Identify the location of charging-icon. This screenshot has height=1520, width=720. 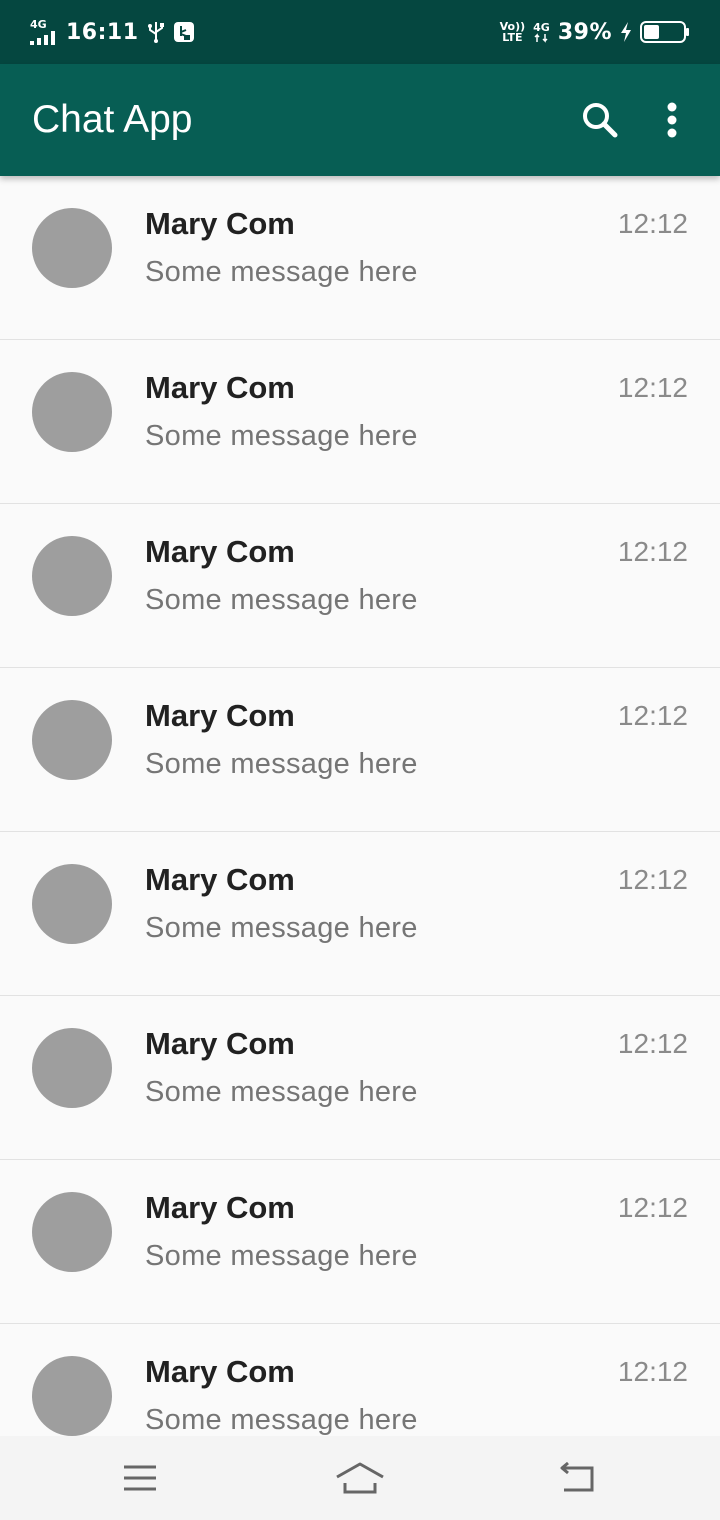
(626, 32).